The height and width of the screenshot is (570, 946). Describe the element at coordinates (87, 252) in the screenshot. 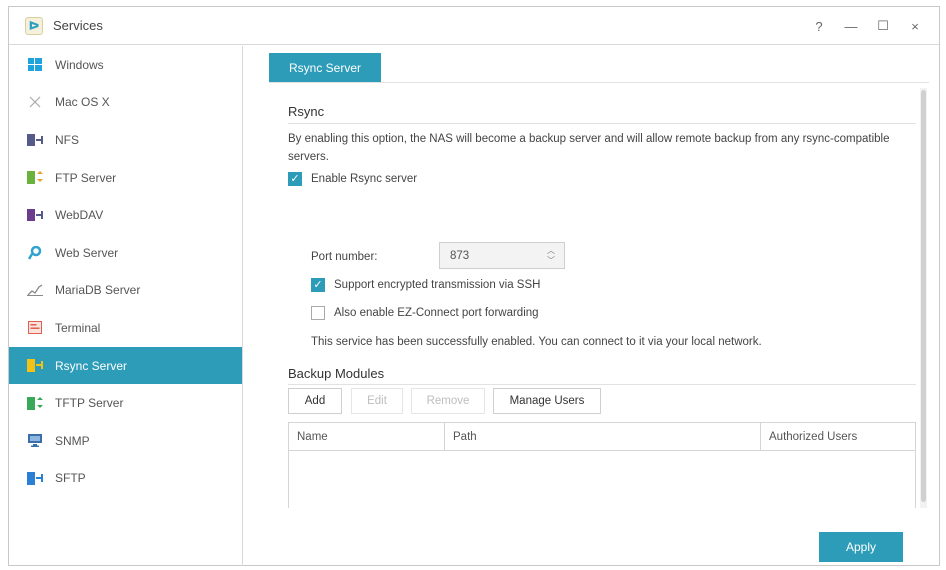

I see `sidebar-item-label: Web Server` at that location.